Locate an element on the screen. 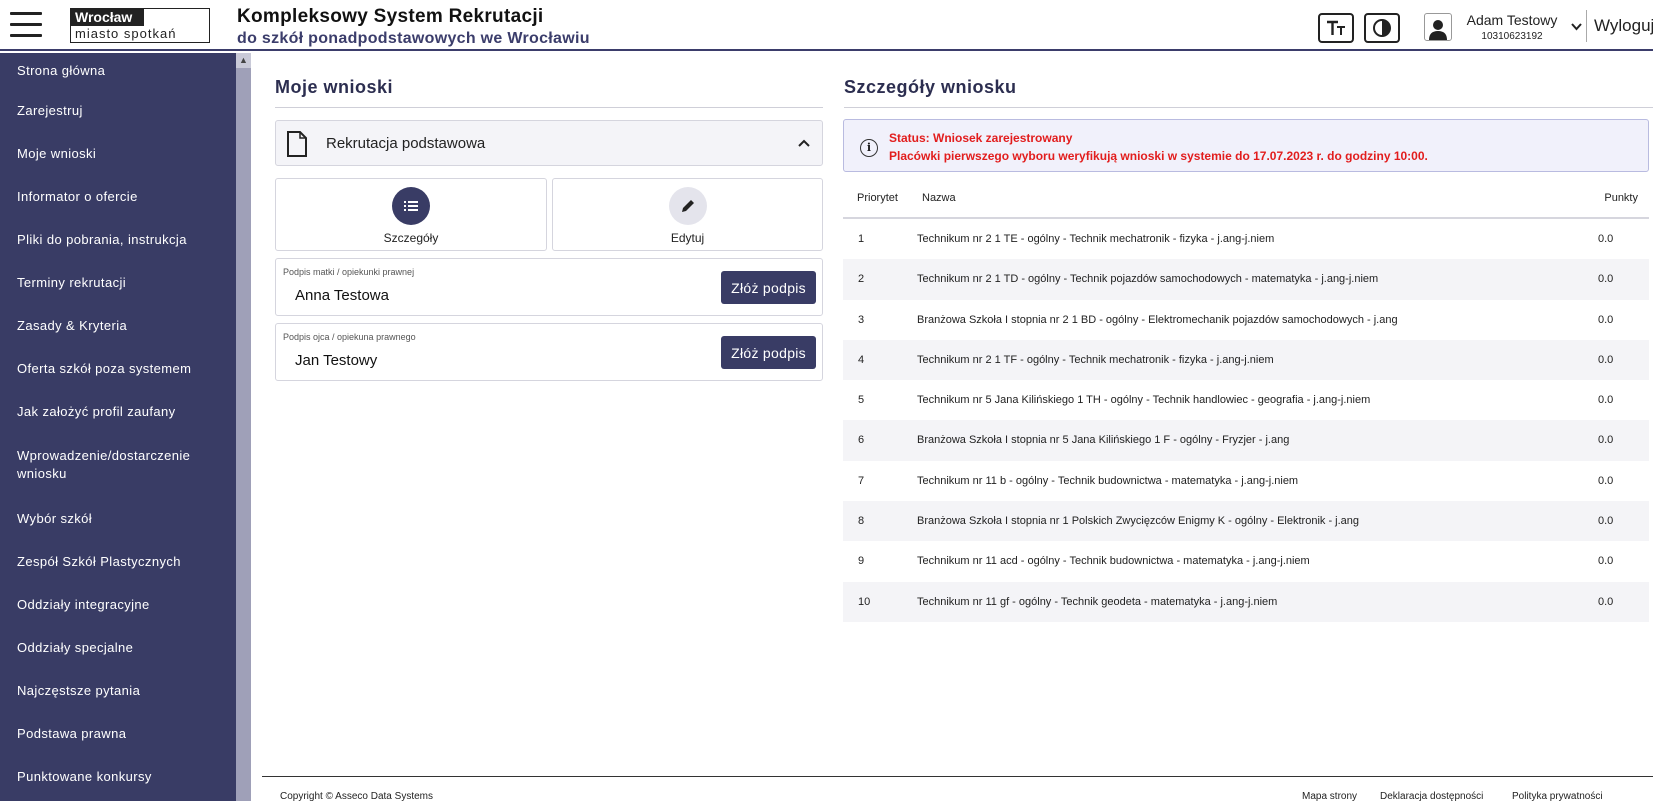  sidebar-item-label: Oddziały specjalne is located at coordinates (75, 647).